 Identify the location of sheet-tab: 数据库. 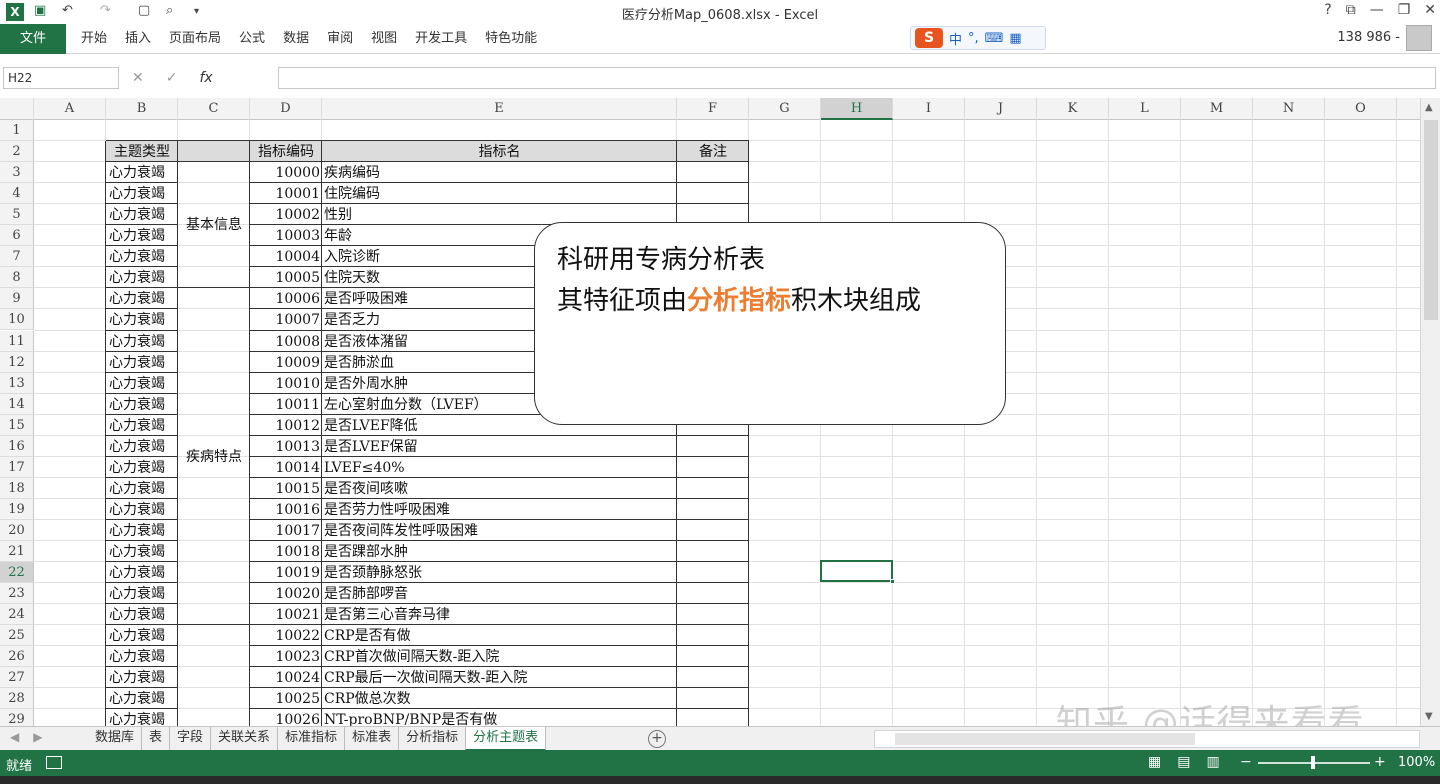
(115, 739).